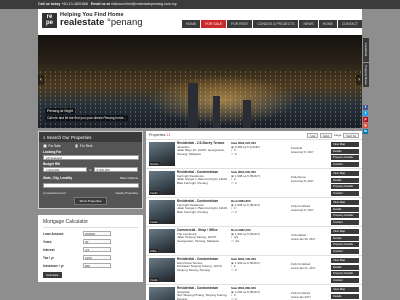 This screenshot has width=400, height=300. What do you see at coordinates (359, 80) in the screenshot?
I see `slider-next-icon: ›` at bounding box center [359, 80].